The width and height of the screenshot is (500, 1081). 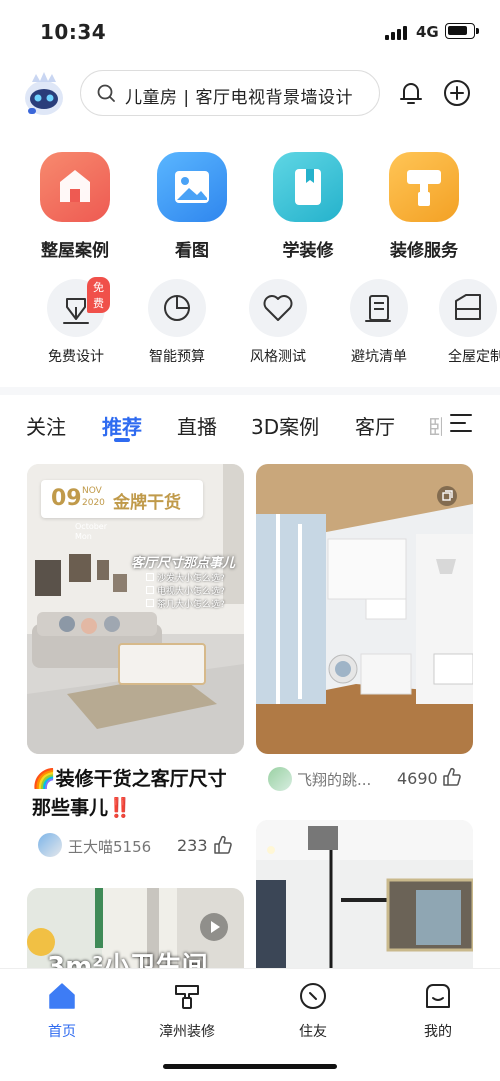 What do you see at coordinates (75, 251) in the screenshot?
I see `grid-item-label: 整屋案例` at bounding box center [75, 251].